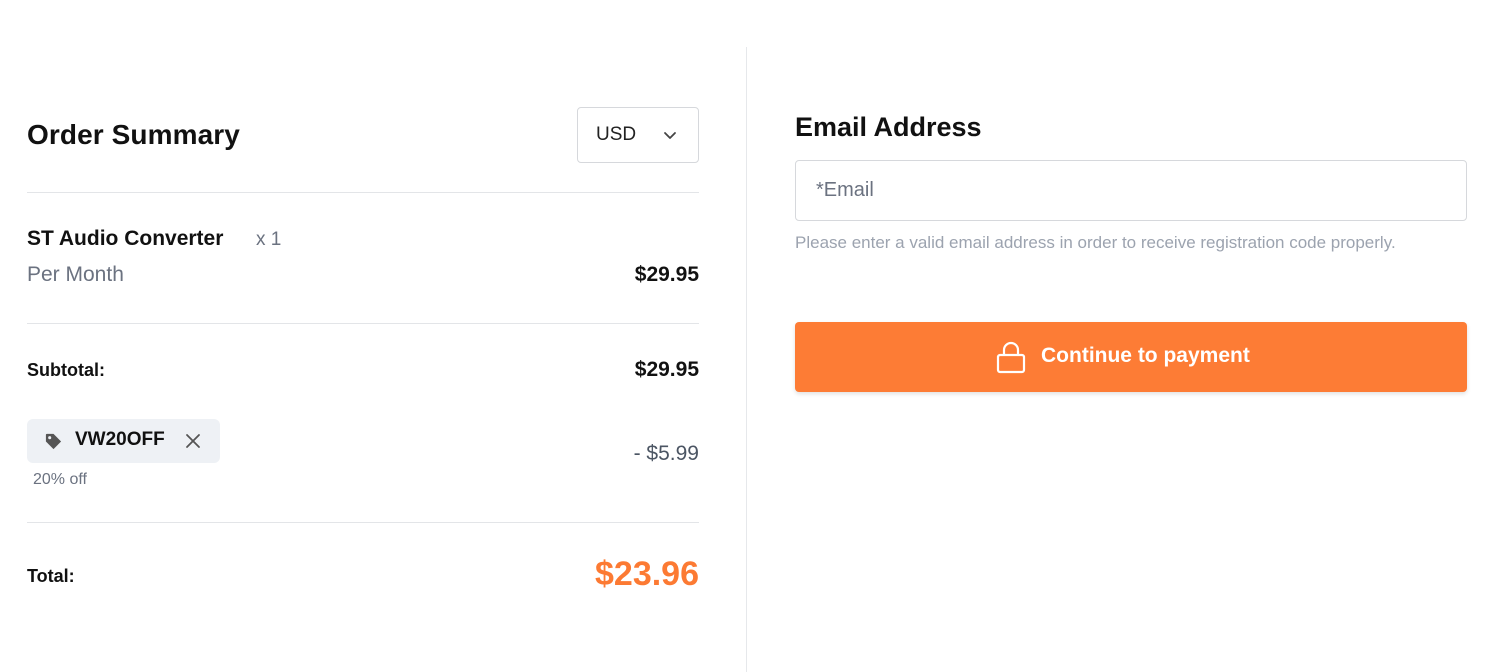  What do you see at coordinates (53, 441) in the screenshot?
I see `tag-icon` at bounding box center [53, 441].